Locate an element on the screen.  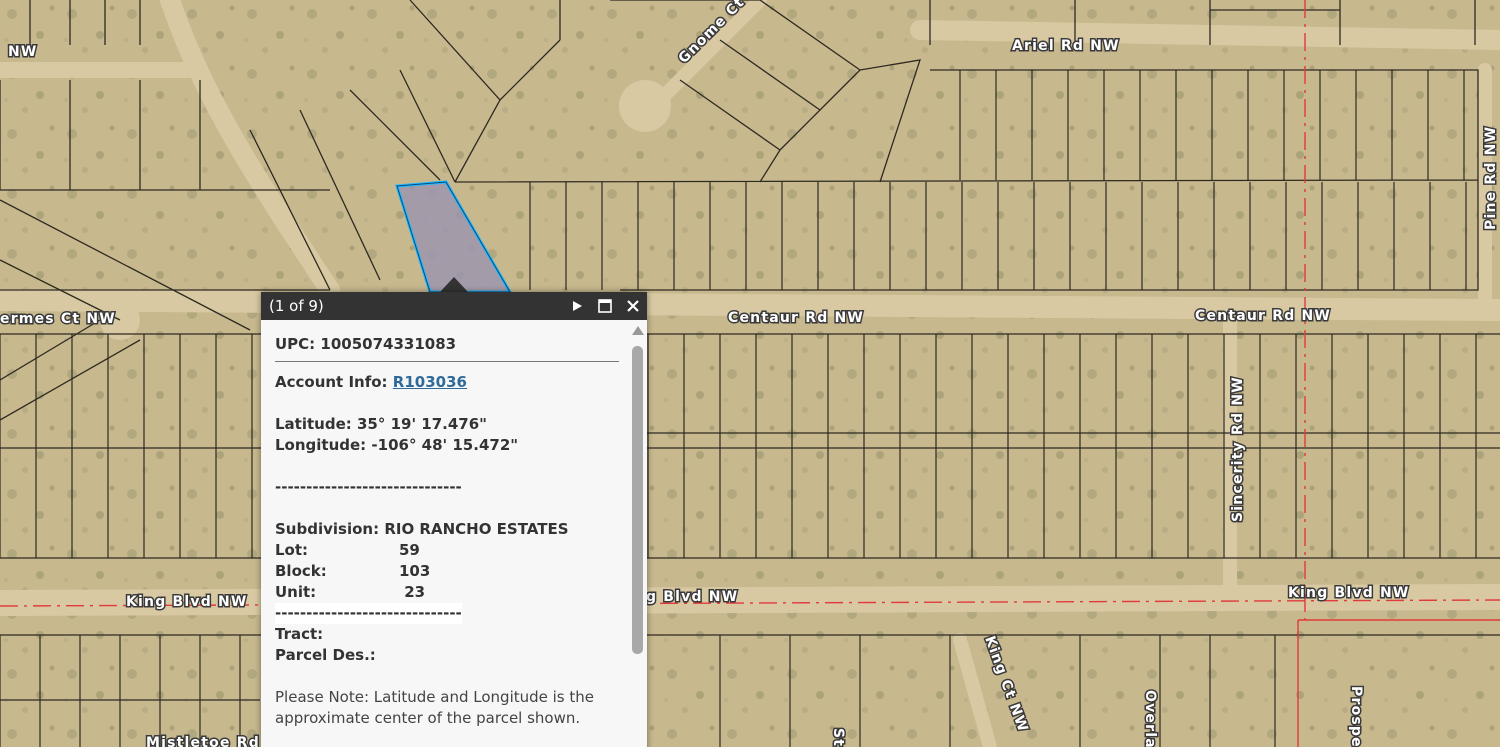
unit-label: Unit: is located at coordinates (296, 592).